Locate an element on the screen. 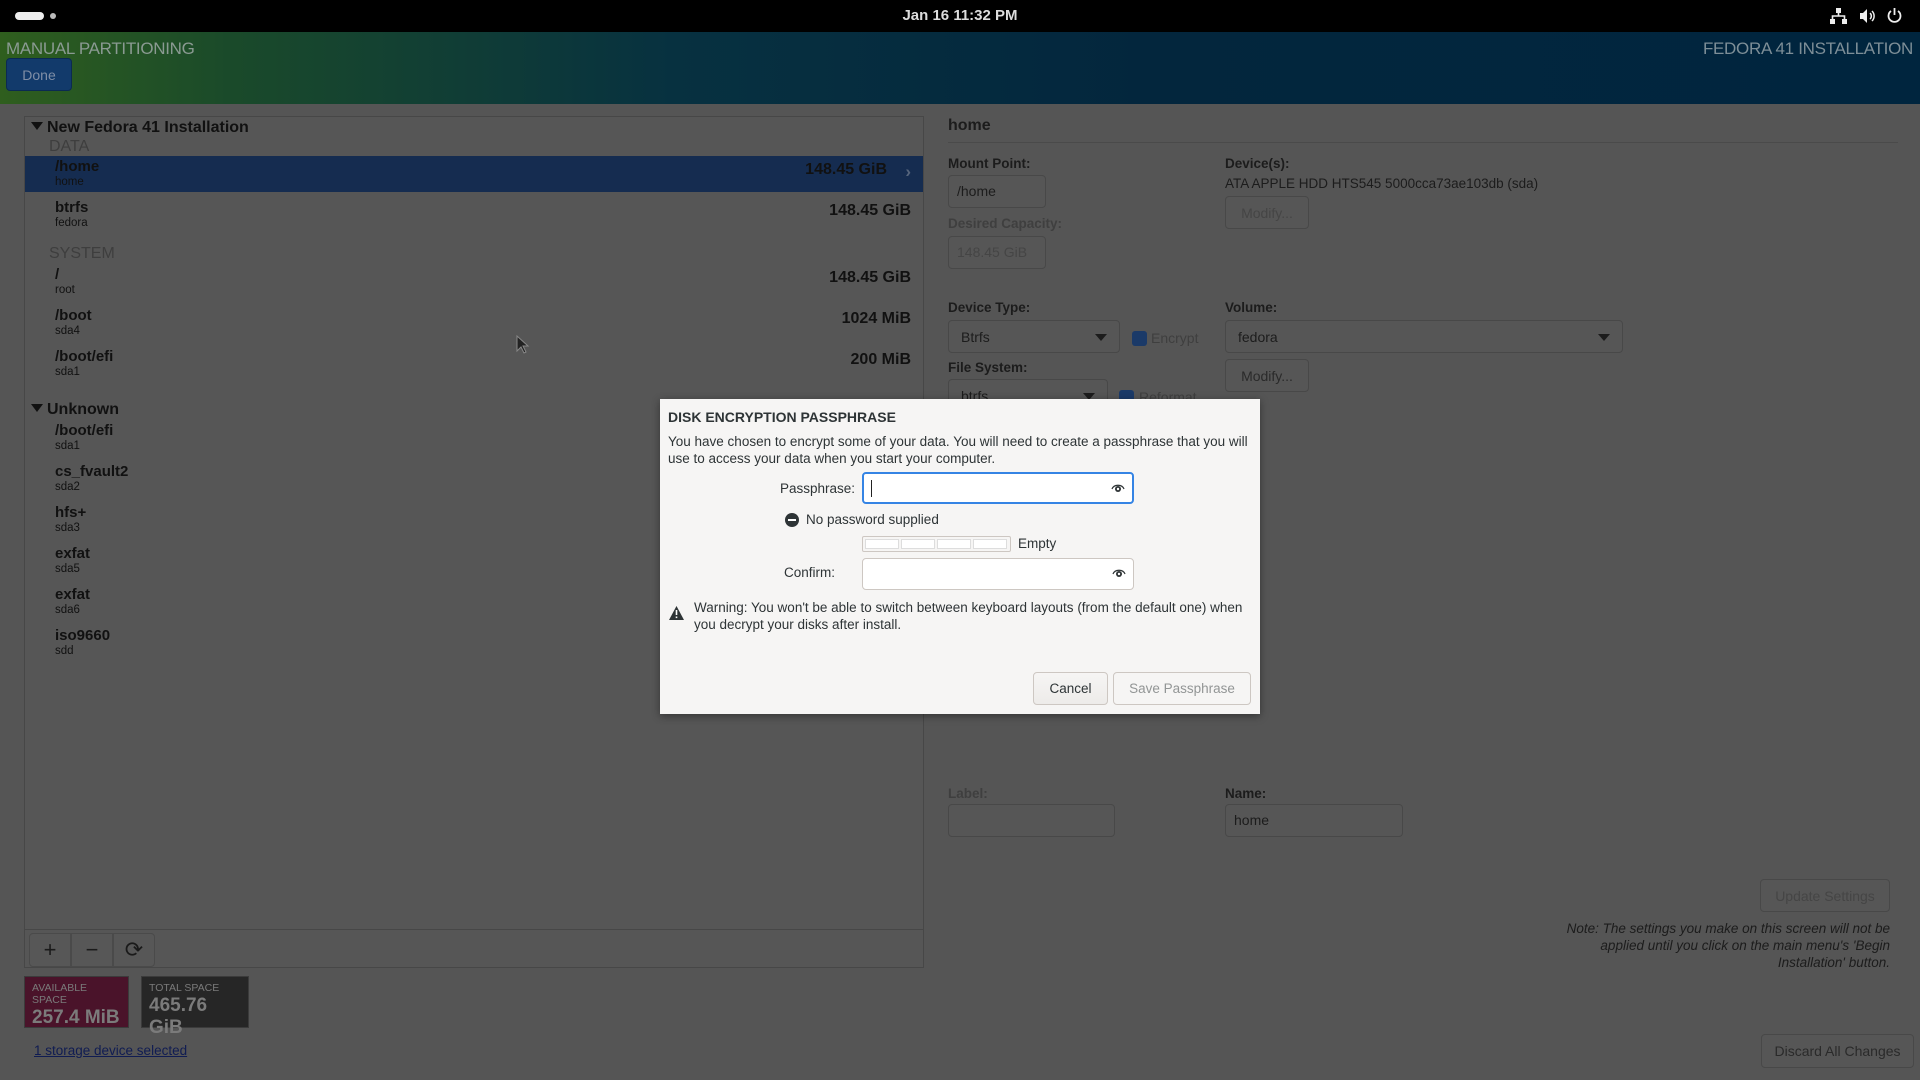 The height and width of the screenshot is (1080, 1920). clock: Jan 16 11:32 PM is located at coordinates (960, 15).